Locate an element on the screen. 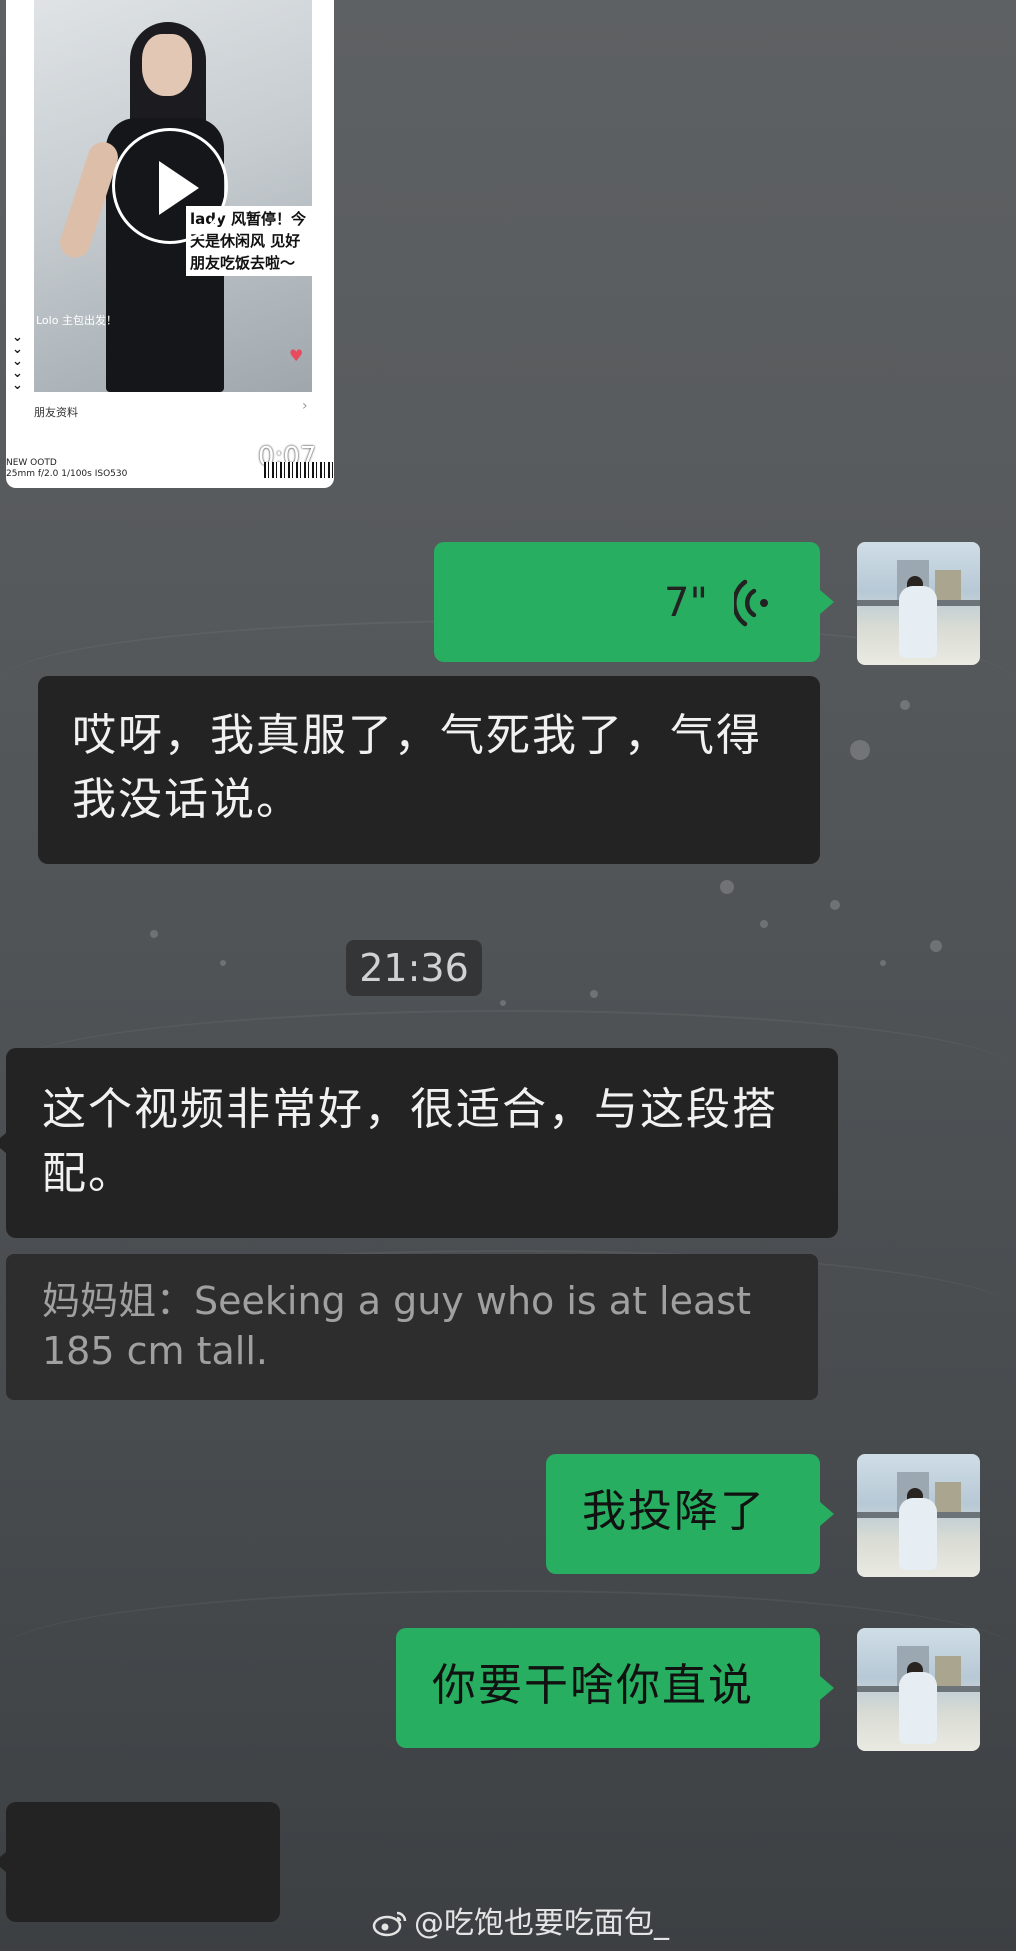  ootd-line-2: 25mm f/2.0 1/100s ISO530 is located at coordinates (67, 474).